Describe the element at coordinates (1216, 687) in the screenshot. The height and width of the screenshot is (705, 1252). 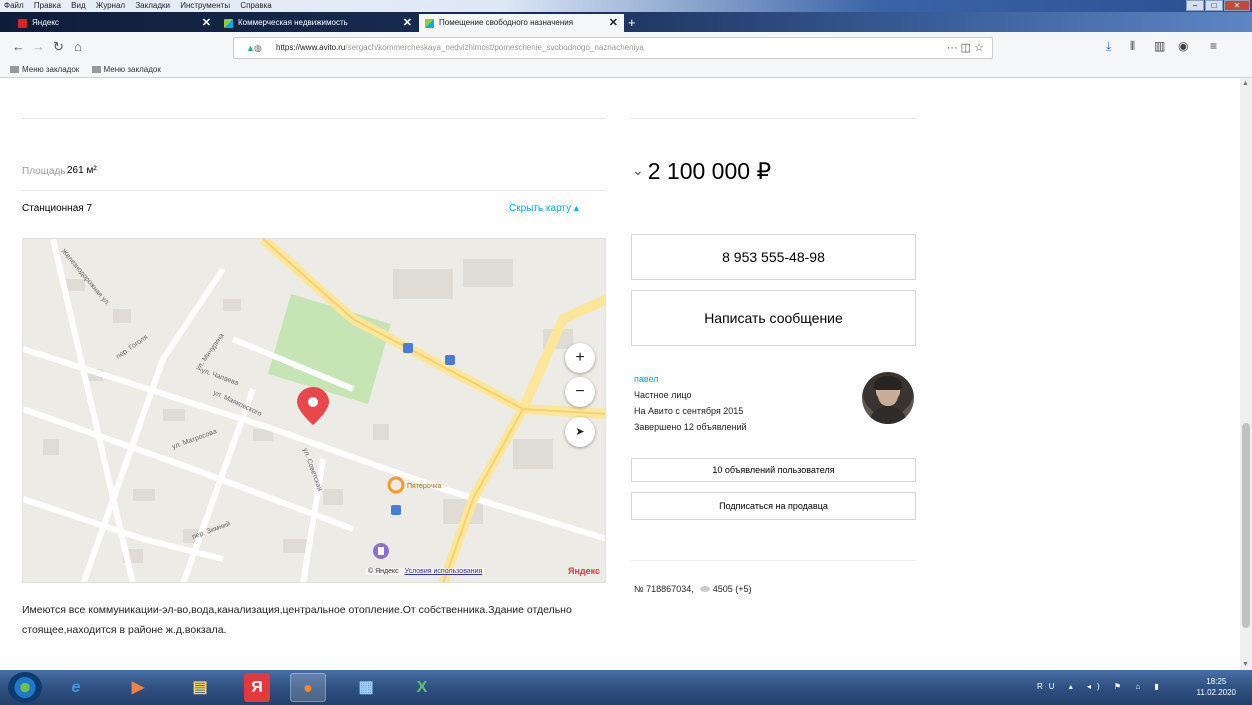
I see `clock: 18:25 11.02.2020` at that location.